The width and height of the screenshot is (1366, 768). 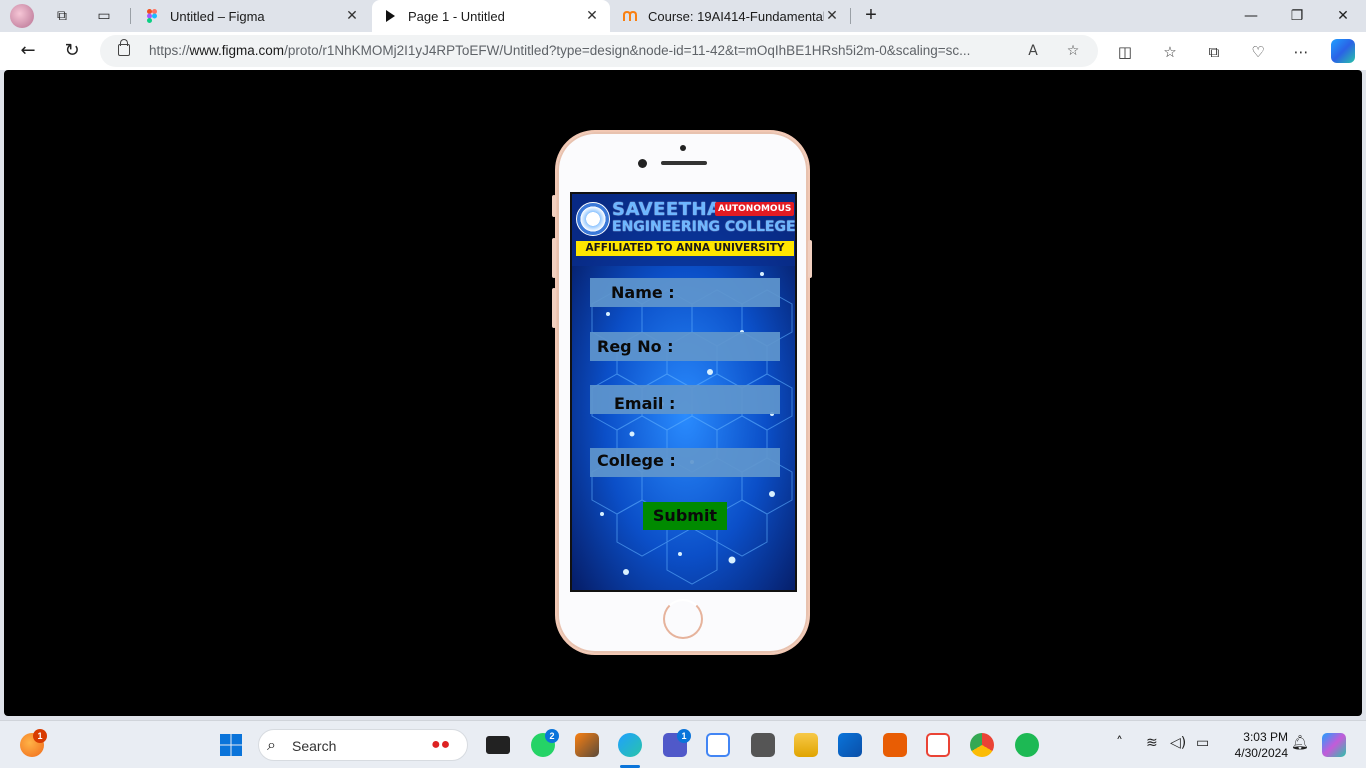 What do you see at coordinates (363, 745) in the screenshot?
I see `taskbar-search: ⌕ Search ●●` at bounding box center [363, 745].